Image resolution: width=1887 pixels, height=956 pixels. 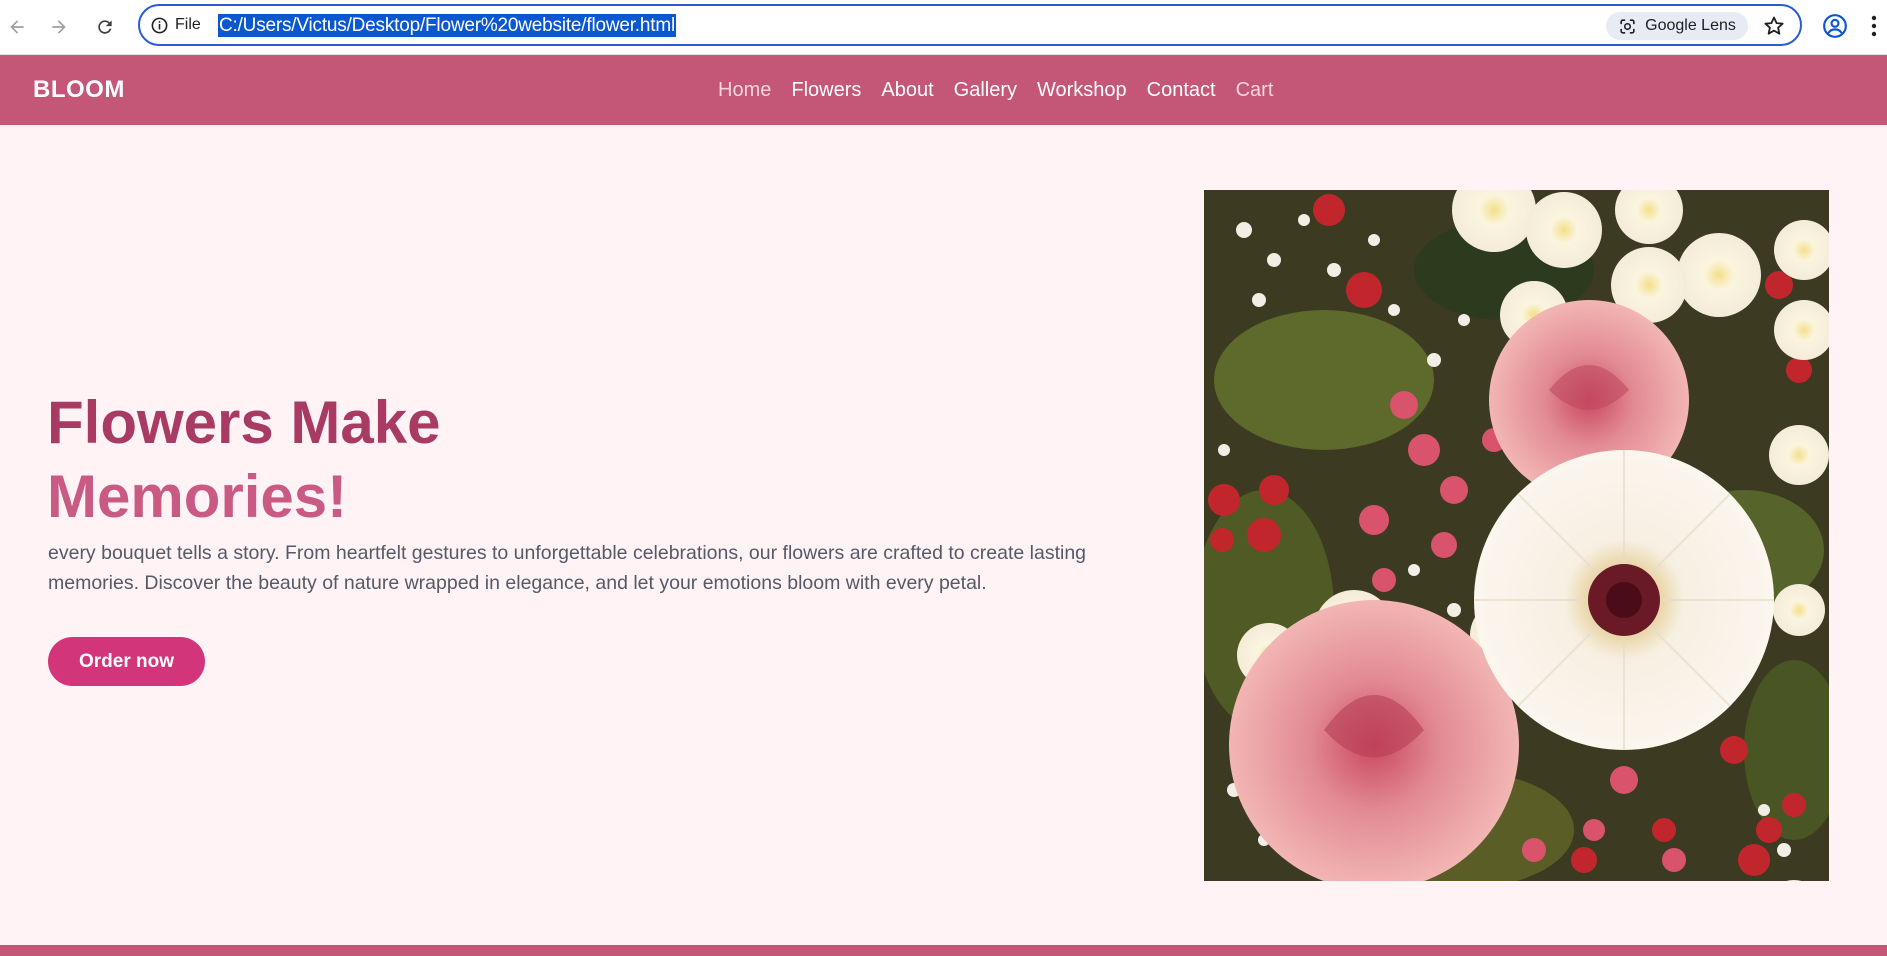 What do you see at coordinates (79, 90) in the screenshot?
I see `site-logo: BLOOM` at bounding box center [79, 90].